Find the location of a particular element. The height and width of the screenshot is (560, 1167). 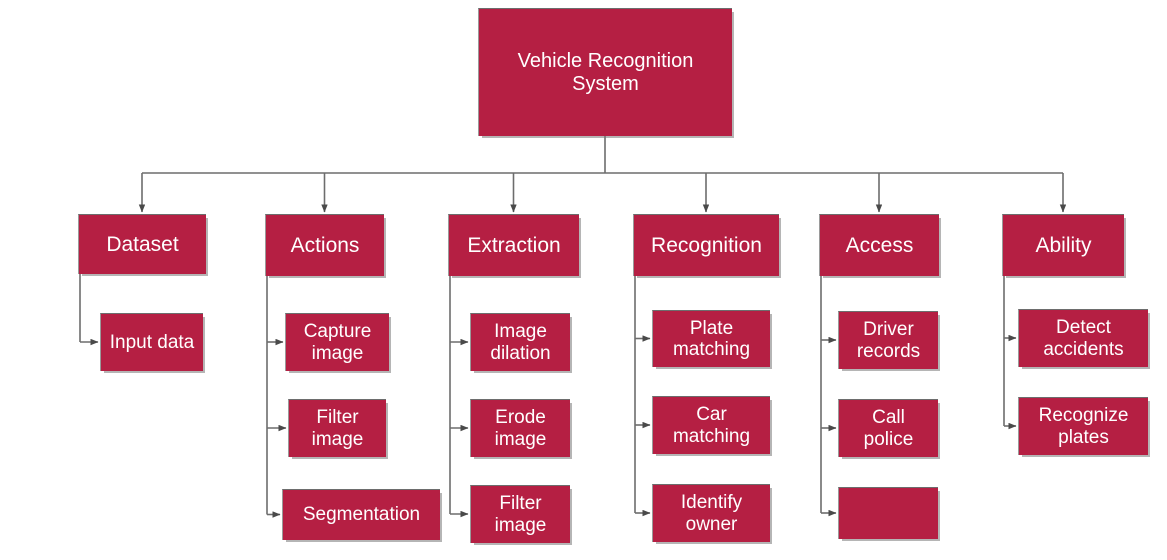

branch-actions-item-segmentation: Segmentation is located at coordinates (361, 514).